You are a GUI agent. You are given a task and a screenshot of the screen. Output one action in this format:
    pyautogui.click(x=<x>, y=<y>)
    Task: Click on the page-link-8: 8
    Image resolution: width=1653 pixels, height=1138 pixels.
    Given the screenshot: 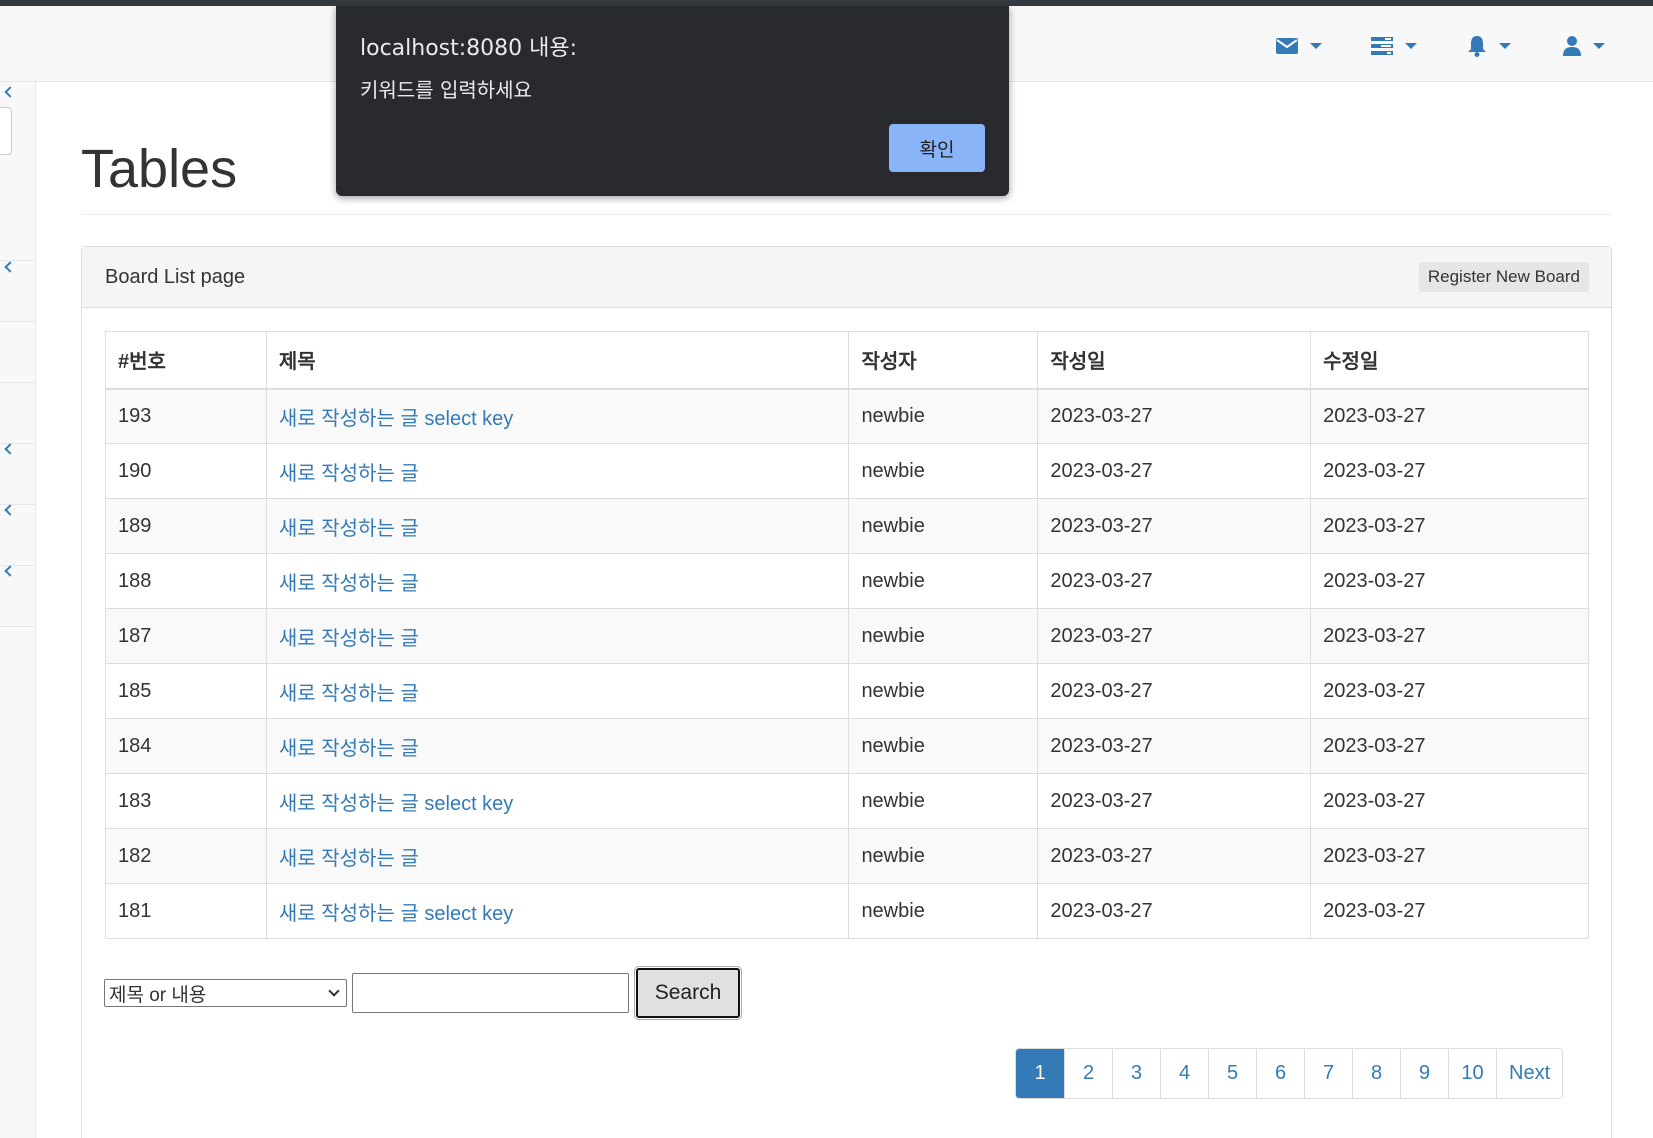 What is the action you would take?
    pyautogui.click(x=1376, y=1073)
    